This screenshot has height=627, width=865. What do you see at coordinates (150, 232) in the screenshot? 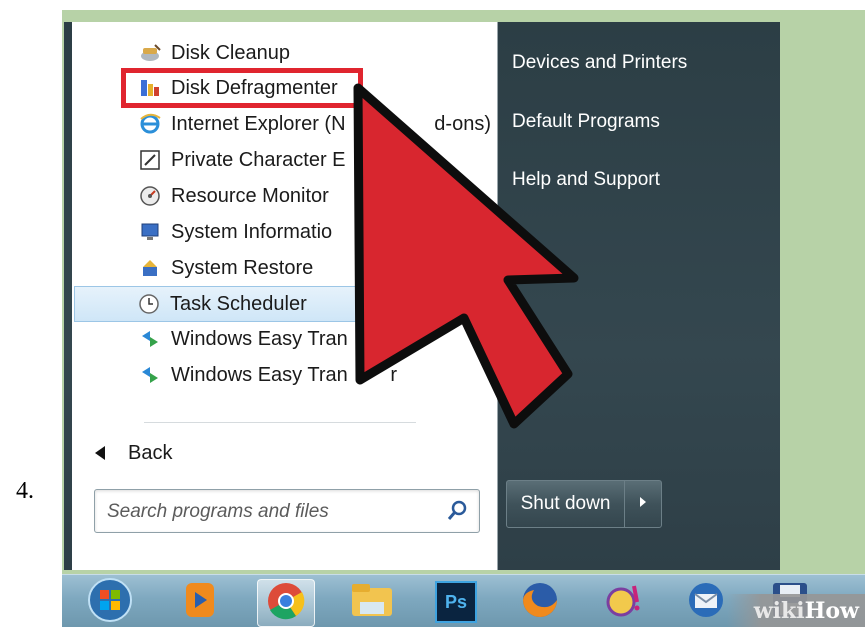
I see `system-information-icon` at bounding box center [150, 232].